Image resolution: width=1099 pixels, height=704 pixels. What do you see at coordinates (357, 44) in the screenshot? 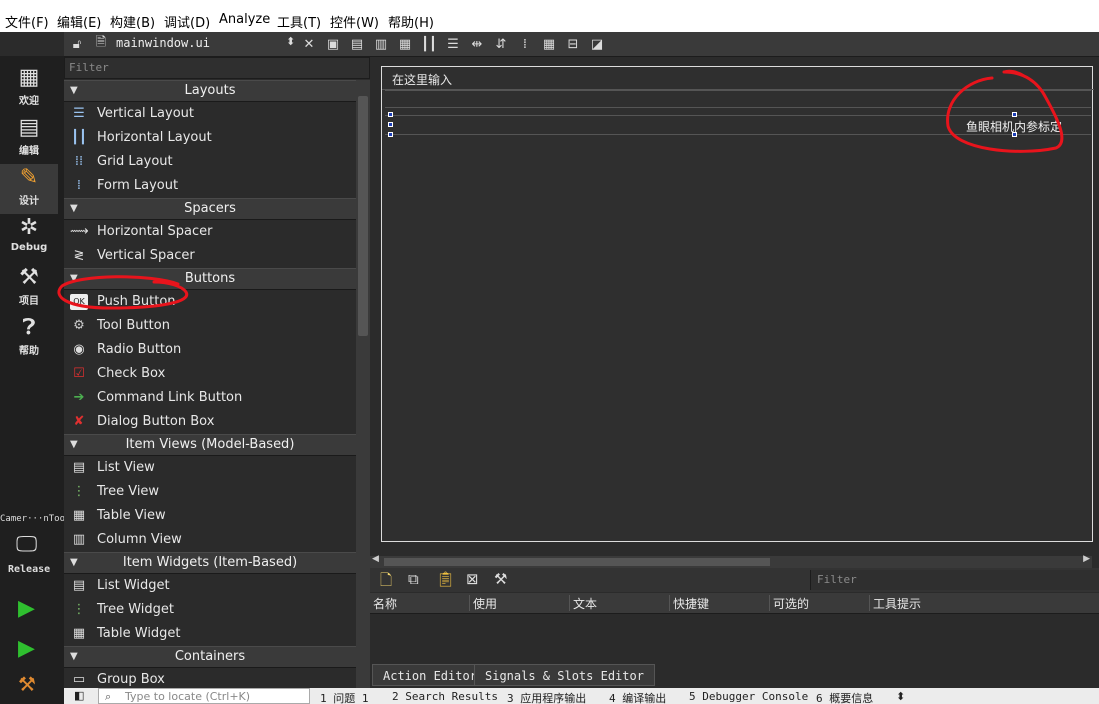
I see `edit-signals-icon: ▤` at bounding box center [357, 44].